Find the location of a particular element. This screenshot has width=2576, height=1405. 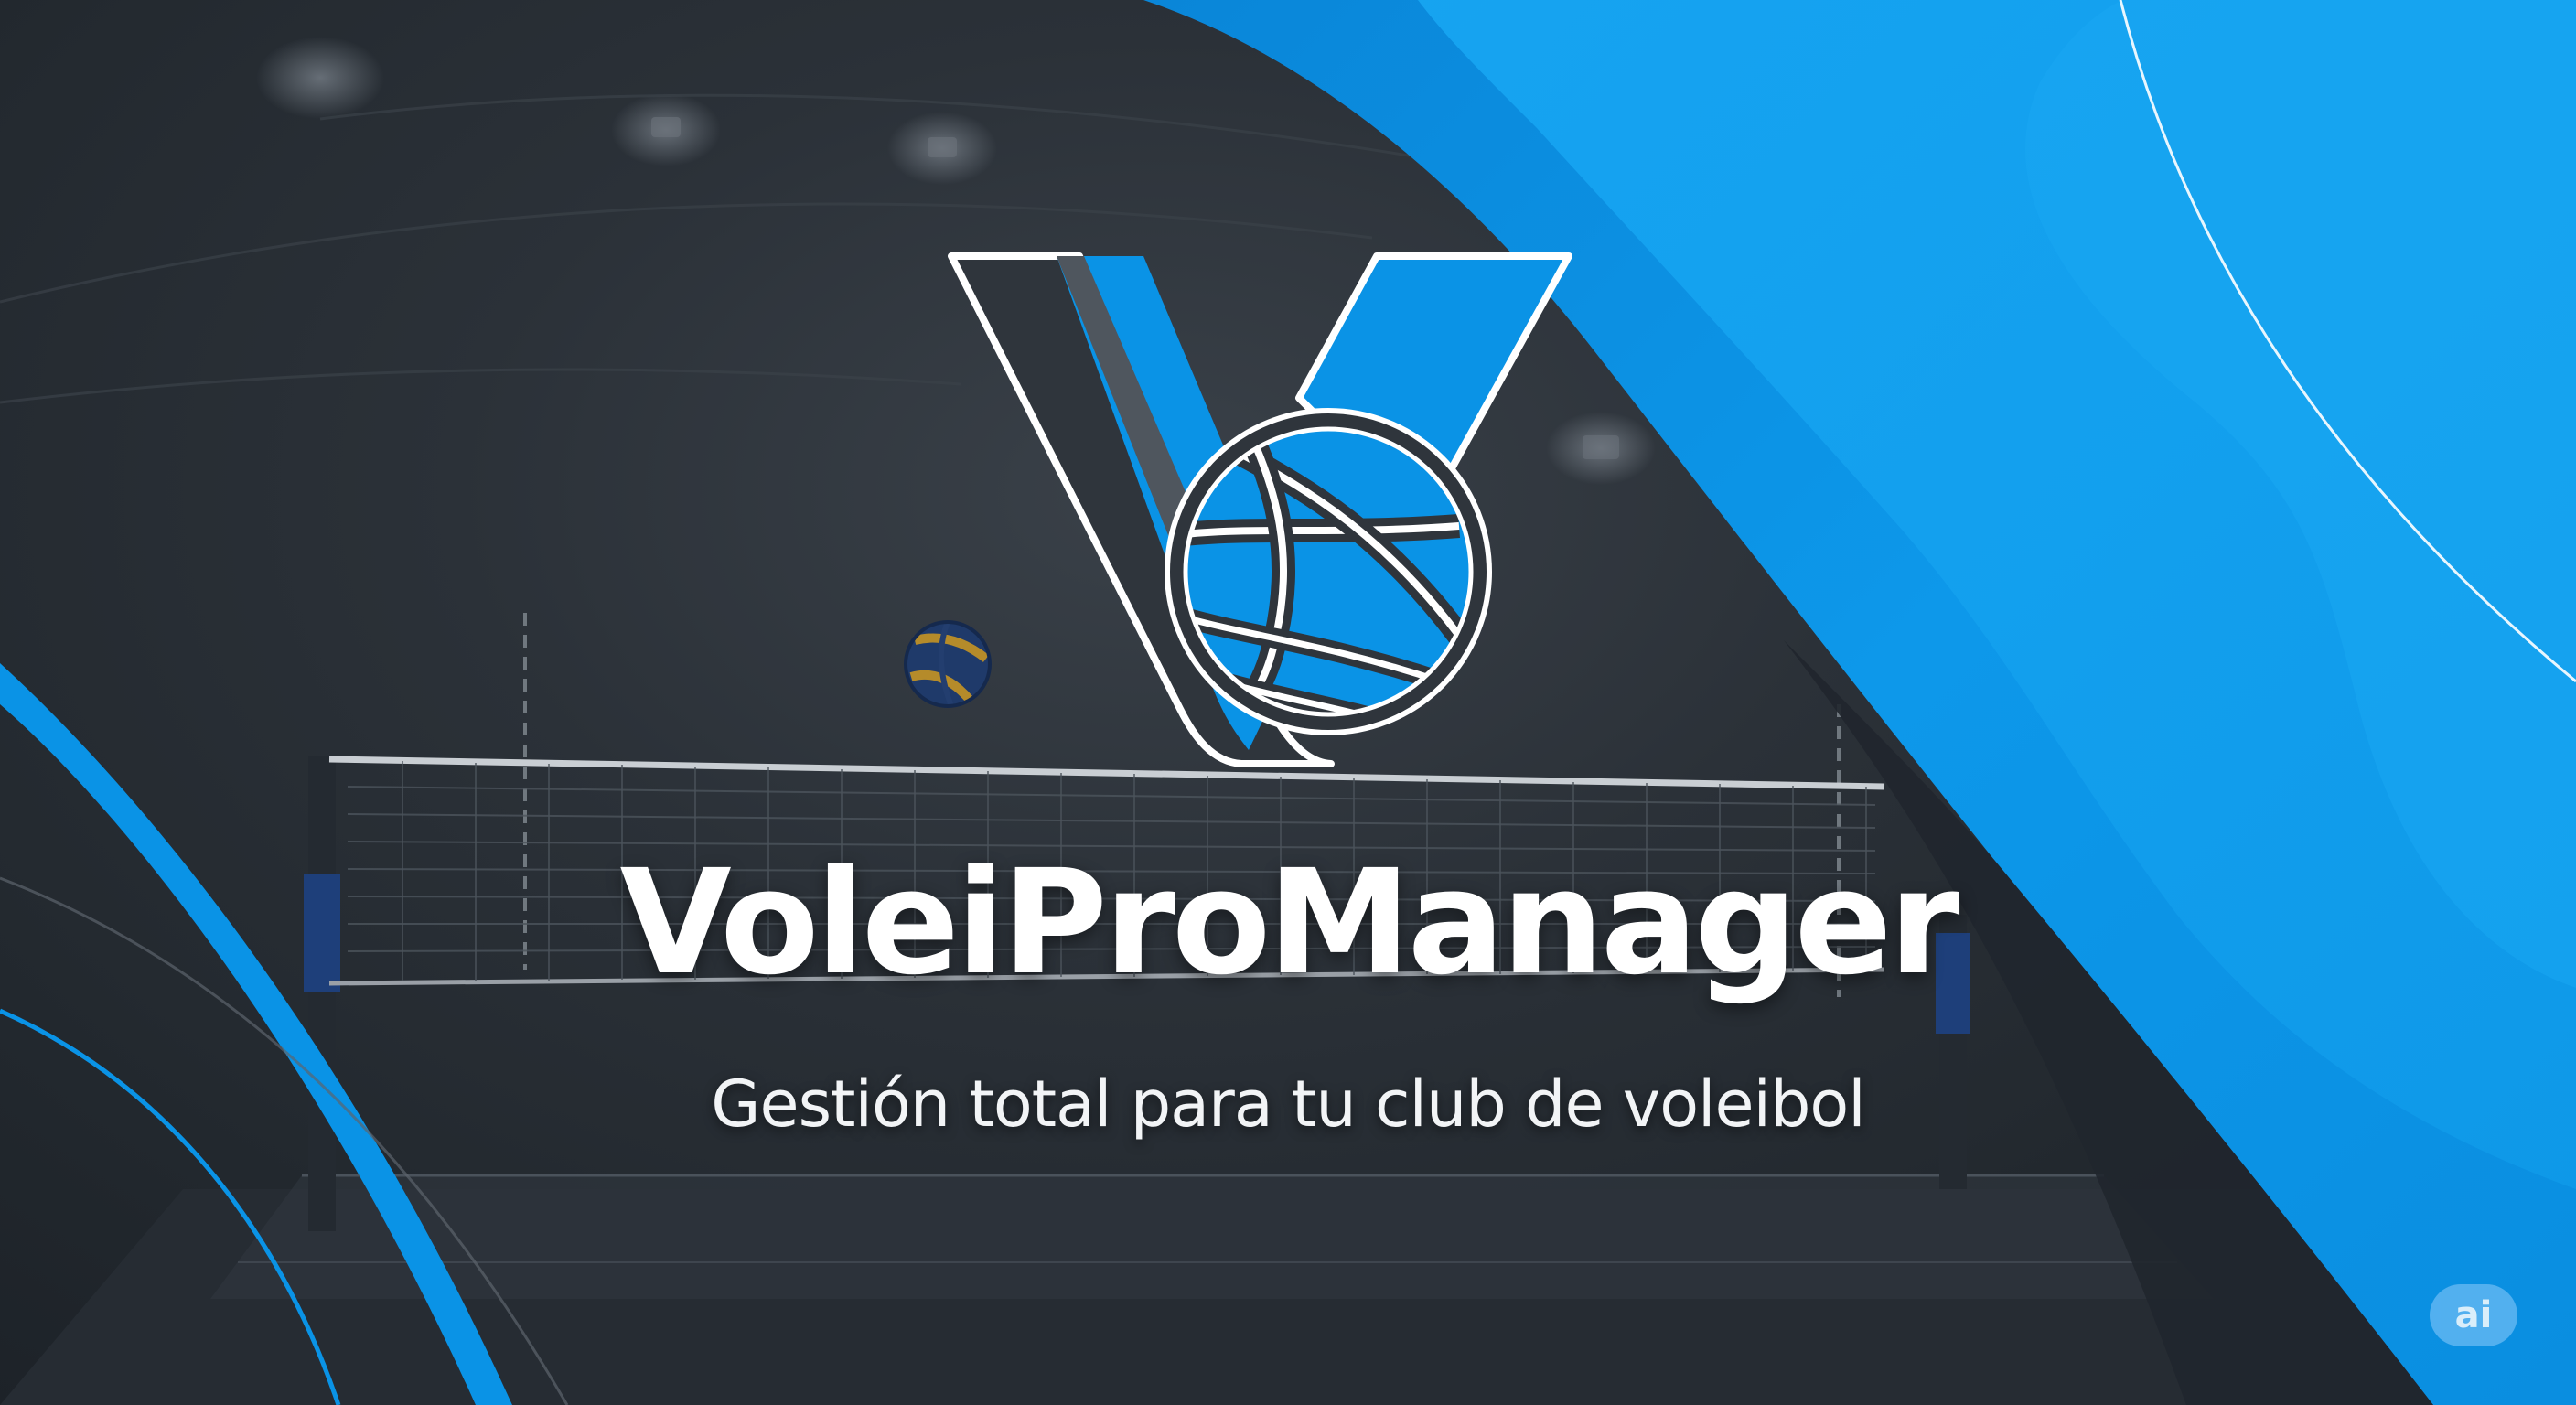

ai-badge: ai is located at coordinates (2474, 1315).